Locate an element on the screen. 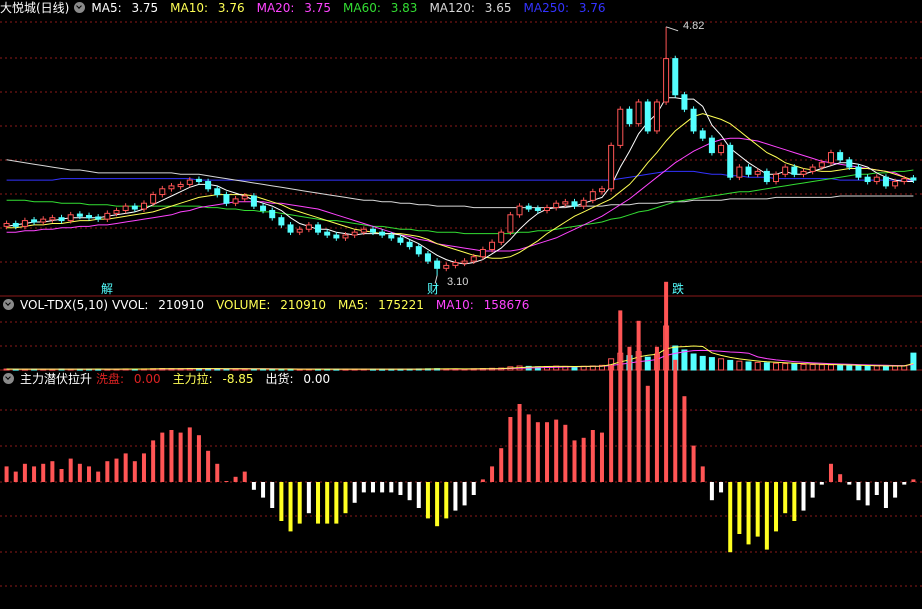  vol-ma5-label: MA5: 175221 is located at coordinates (381, 305).